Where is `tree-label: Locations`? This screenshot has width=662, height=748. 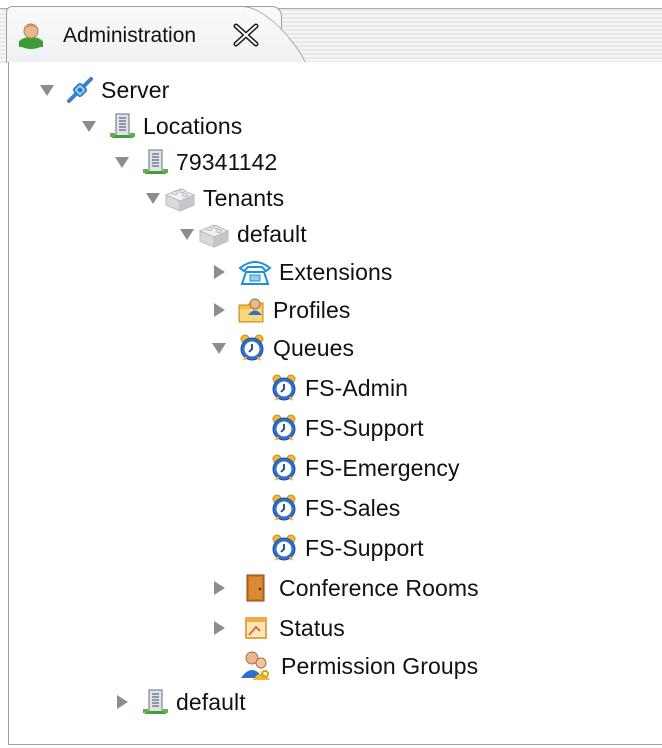
tree-label: Locations is located at coordinates (193, 125).